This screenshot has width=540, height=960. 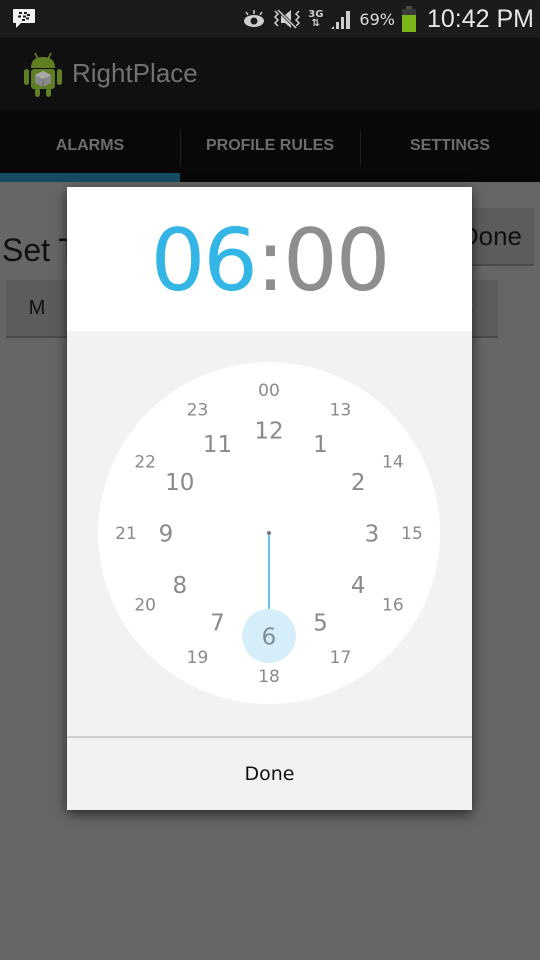 What do you see at coordinates (24, 18) in the screenshot?
I see `blackberry-messenger-icon` at bounding box center [24, 18].